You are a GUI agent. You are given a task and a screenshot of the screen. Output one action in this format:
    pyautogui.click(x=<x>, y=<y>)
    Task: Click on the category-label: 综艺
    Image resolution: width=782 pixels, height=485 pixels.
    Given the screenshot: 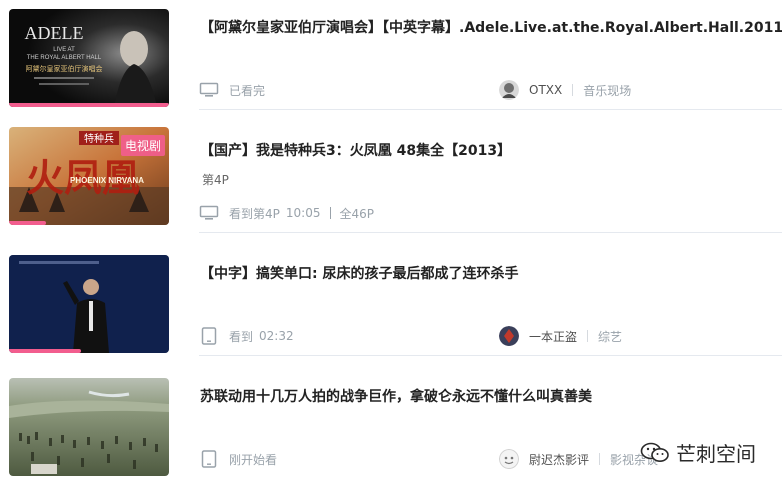 What is the action you would take?
    pyautogui.click(x=610, y=336)
    